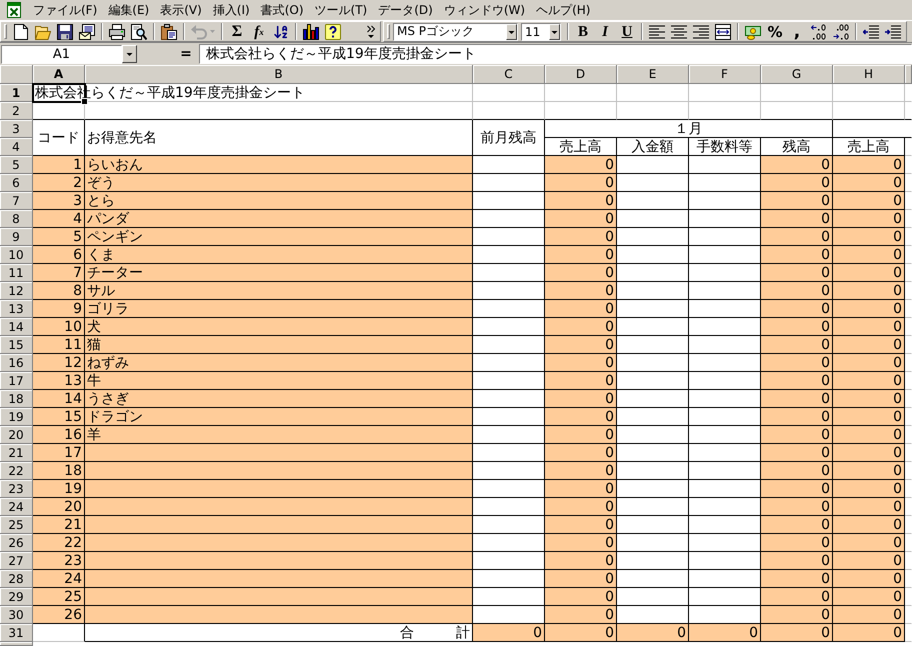 The width and height of the screenshot is (912, 646). I want to click on edit-formula-button: =, so click(186, 54).